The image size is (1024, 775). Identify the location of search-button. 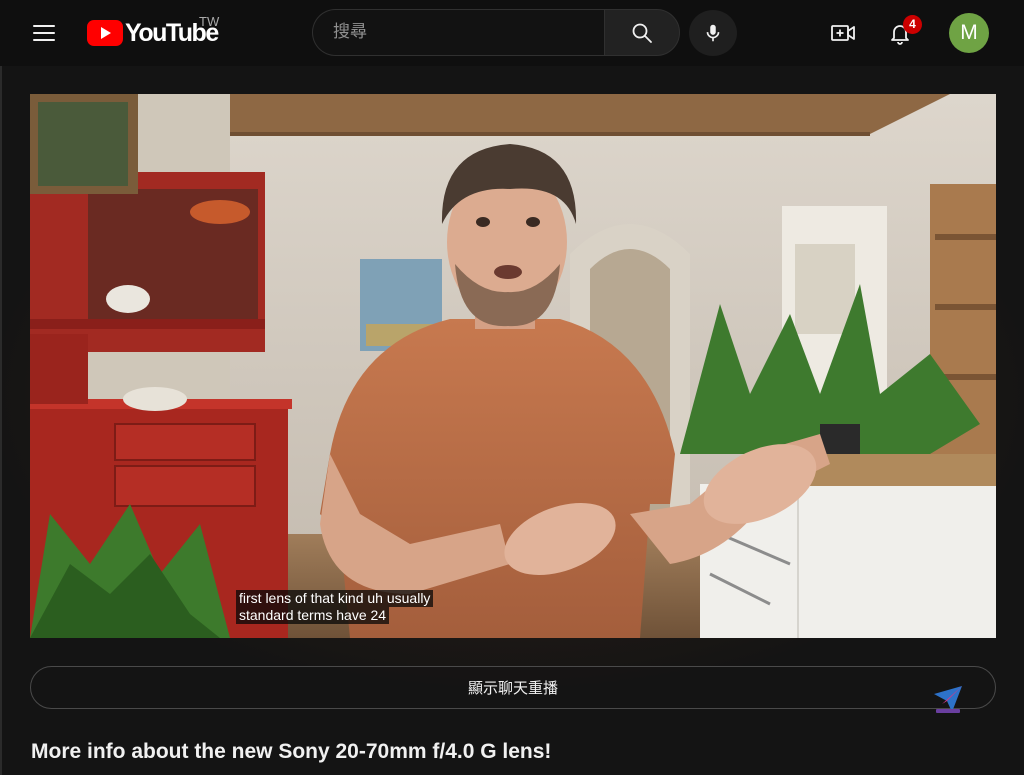
(642, 32).